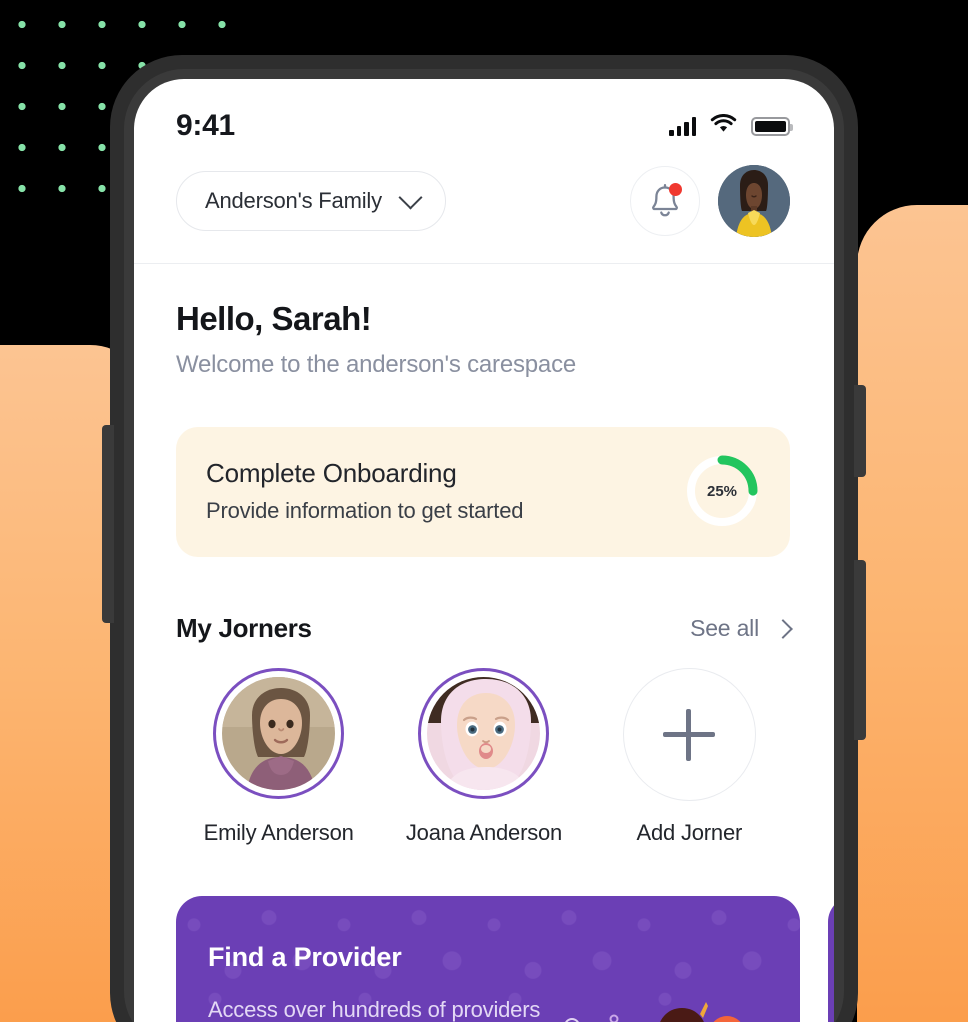 The image size is (968, 1022). Describe the element at coordinates (710, 201) in the screenshot. I see `header-actions` at that location.